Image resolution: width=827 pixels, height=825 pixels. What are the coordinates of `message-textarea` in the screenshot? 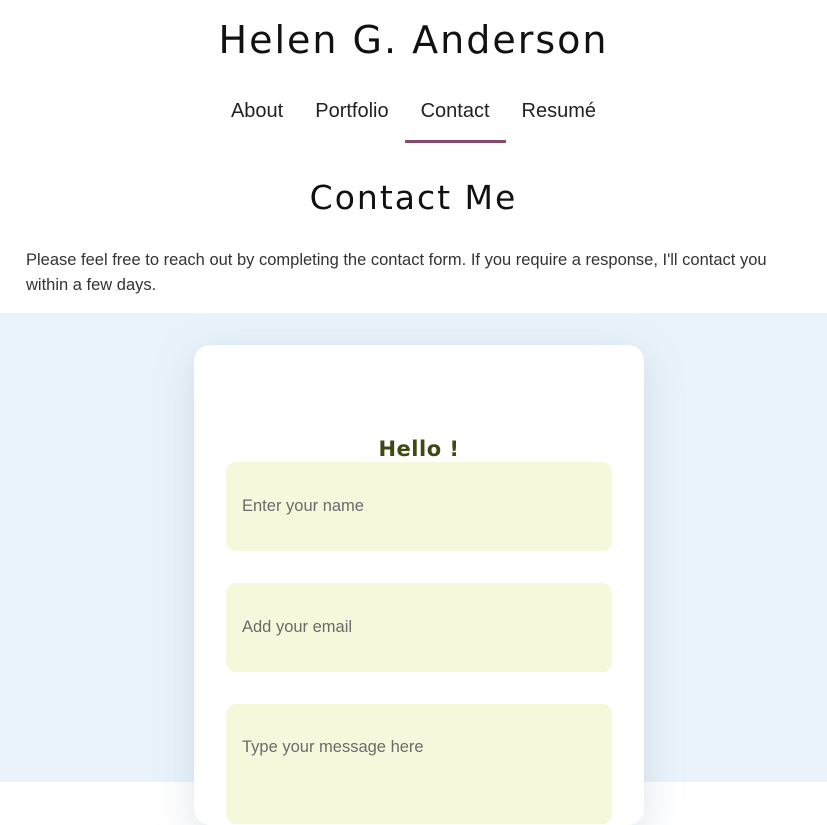 It's located at (419, 764).